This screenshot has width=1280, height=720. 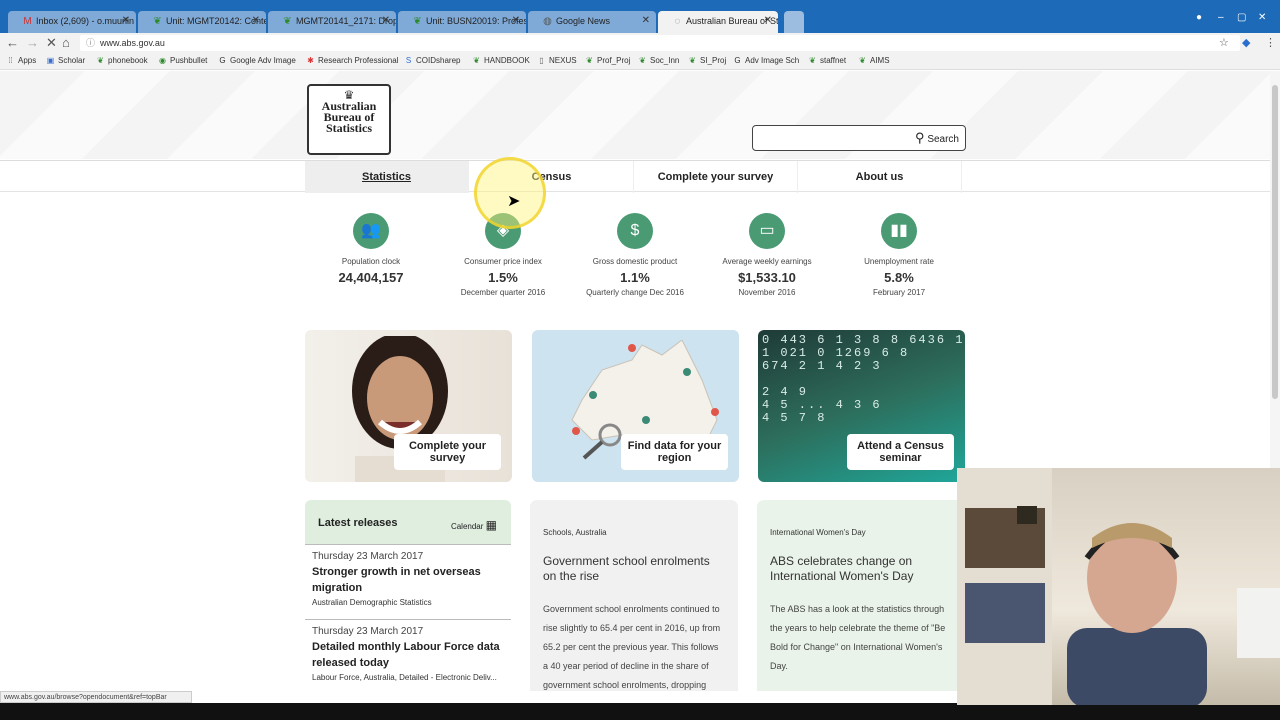 I want to click on pushbullet-icon: ◉, so click(x=162, y=60).